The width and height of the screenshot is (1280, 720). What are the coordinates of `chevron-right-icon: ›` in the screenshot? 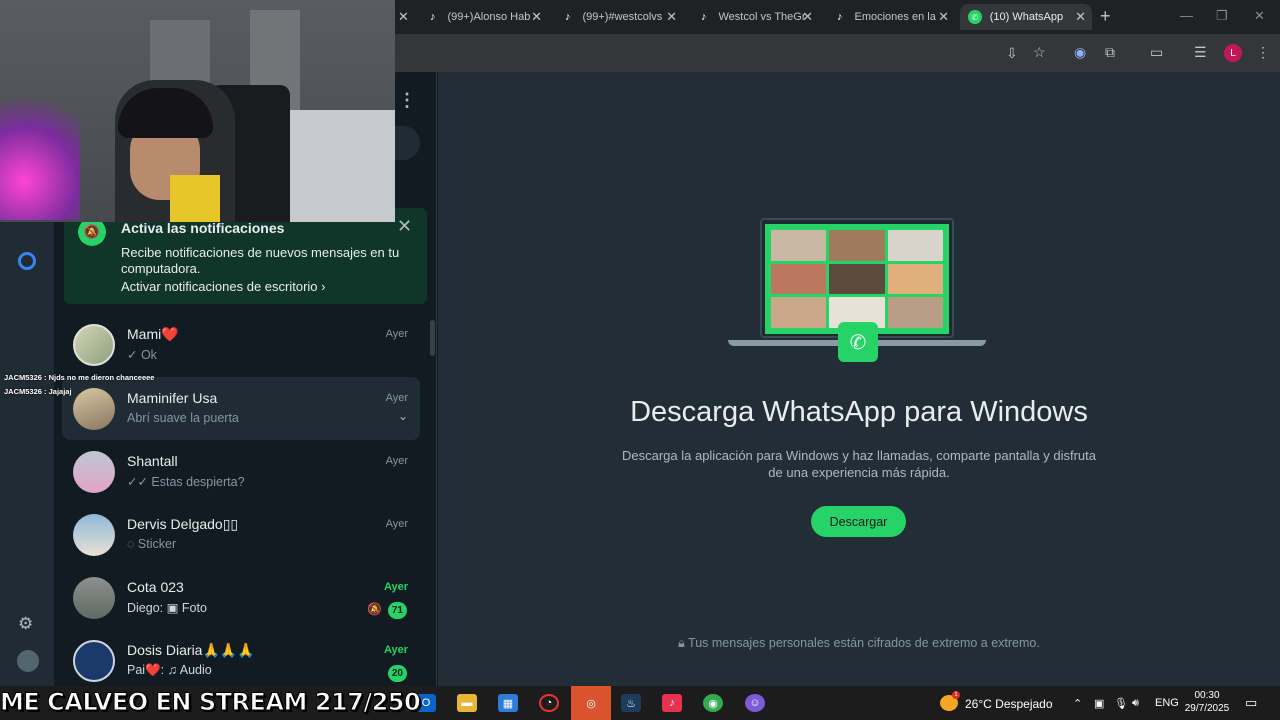 It's located at (323, 286).